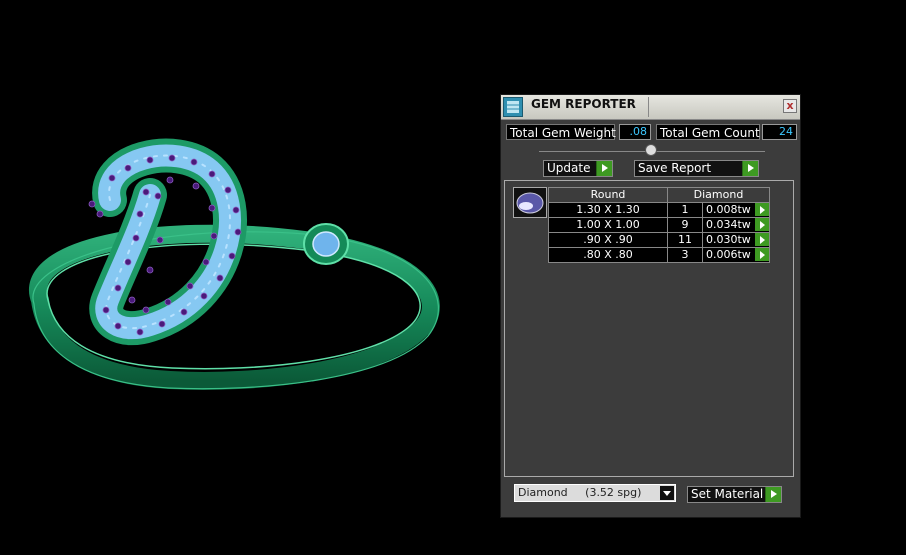 This screenshot has width=906, height=555. Describe the element at coordinates (608, 225) in the screenshot. I see `gem-size: 1.00 X 1.00` at that location.